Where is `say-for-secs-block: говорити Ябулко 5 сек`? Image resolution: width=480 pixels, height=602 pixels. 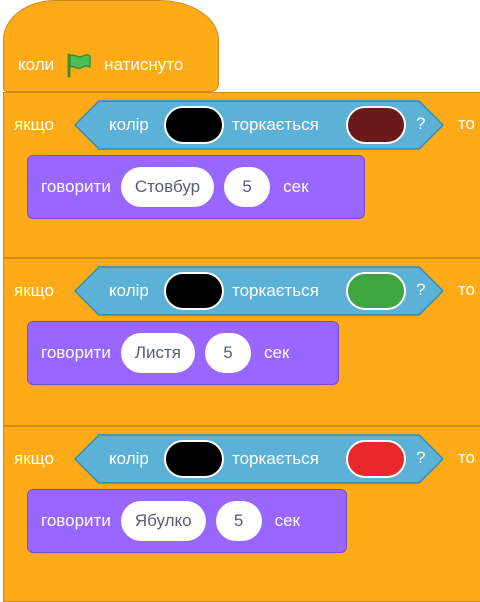
say-for-secs-block: говорити Ябулко 5 сек is located at coordinates (187, 521).